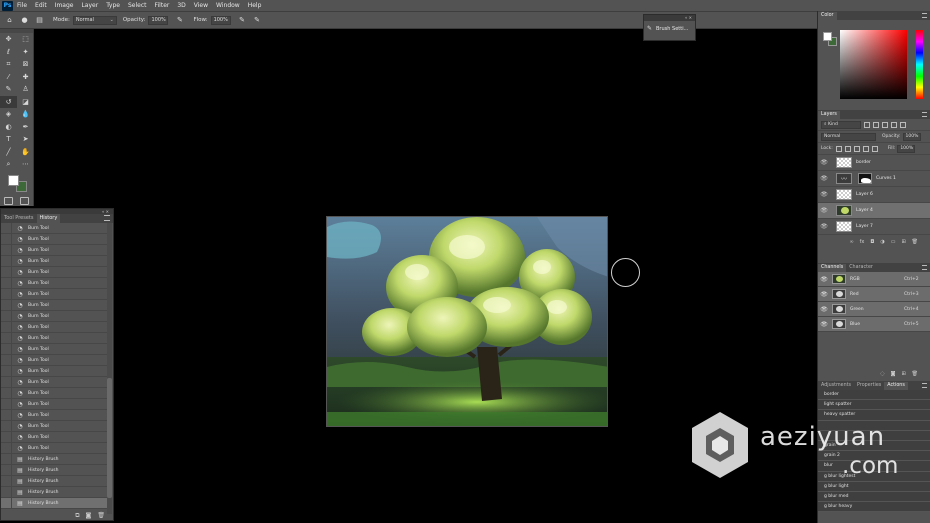 The height and width of the screenshot is (523, 930). I want to click on tab-character: Character, so click(861, 268).